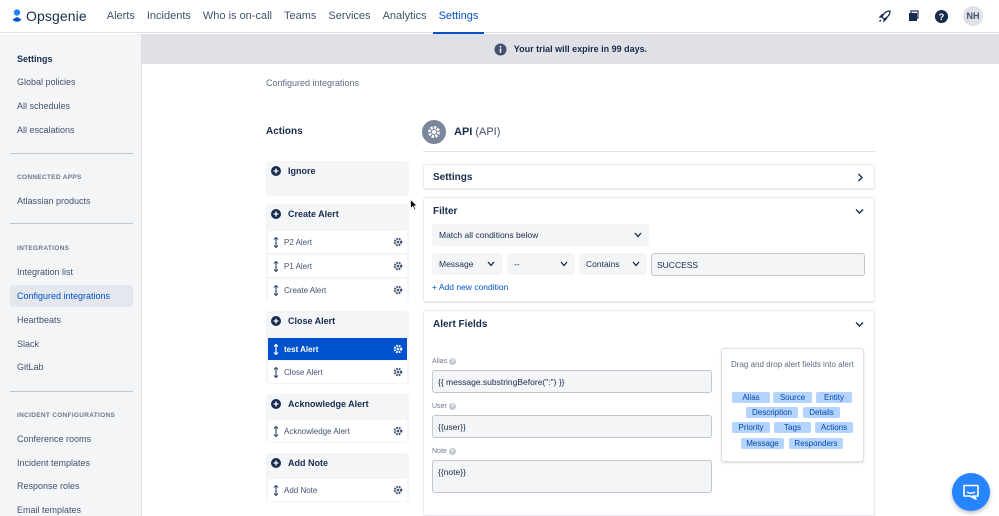  What do you see at coordinates (540, 235) in the screenshot?
I see `match-conditions-select: Match all conditions below` at bounding box center [540, 235].